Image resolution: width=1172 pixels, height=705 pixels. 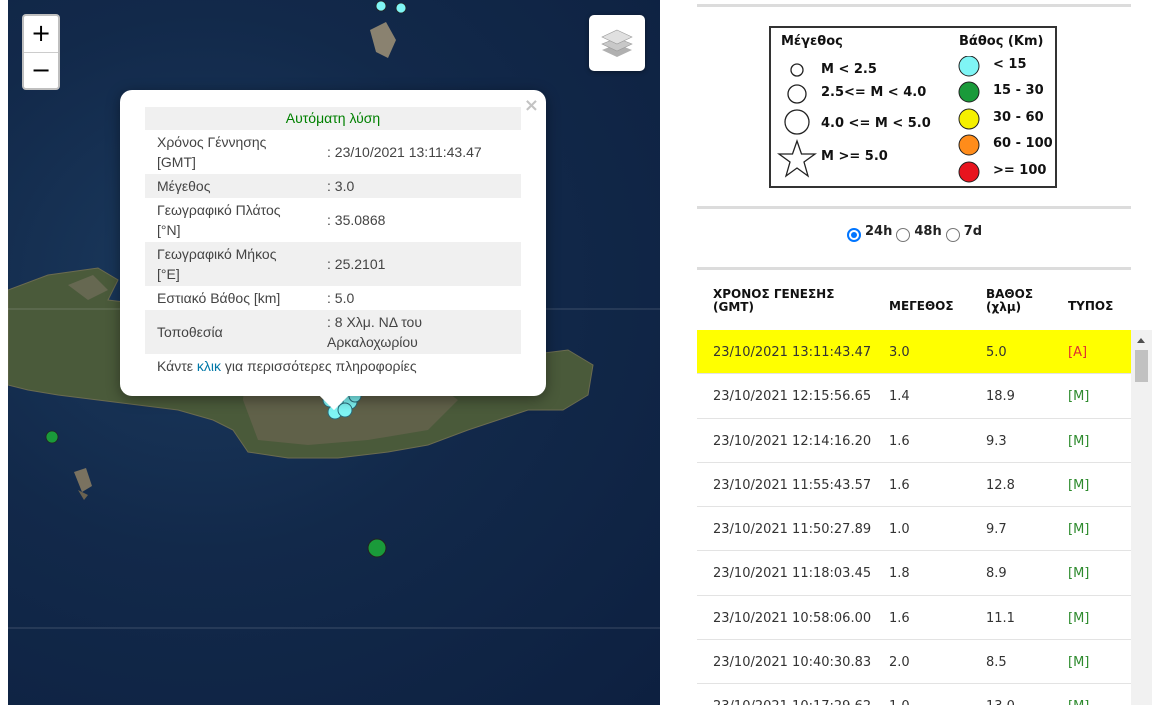 I want to click on cell-depth: 11.1, so click(x=1000, y=618).